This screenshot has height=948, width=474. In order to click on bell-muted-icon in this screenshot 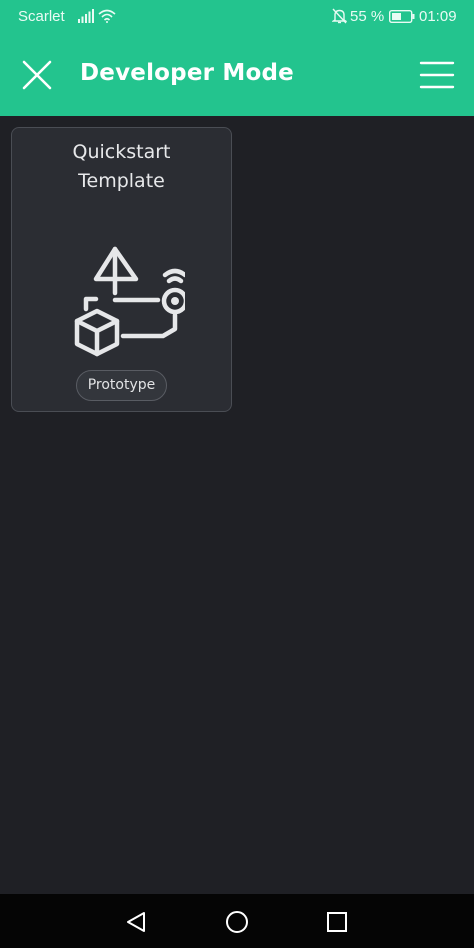, I will do `click(339, 16)`.